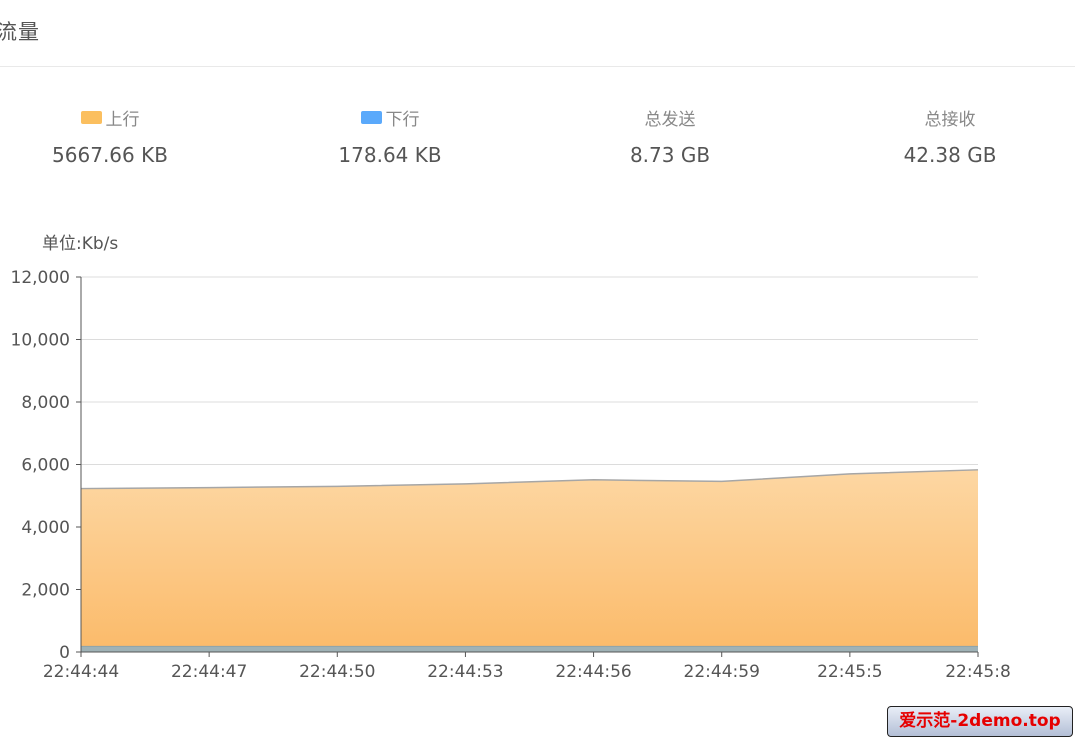  What do you see at coordinates (402, 119) in the screenshot?
I see `stat-download-label: 下行` at bounding box center [402, 119].